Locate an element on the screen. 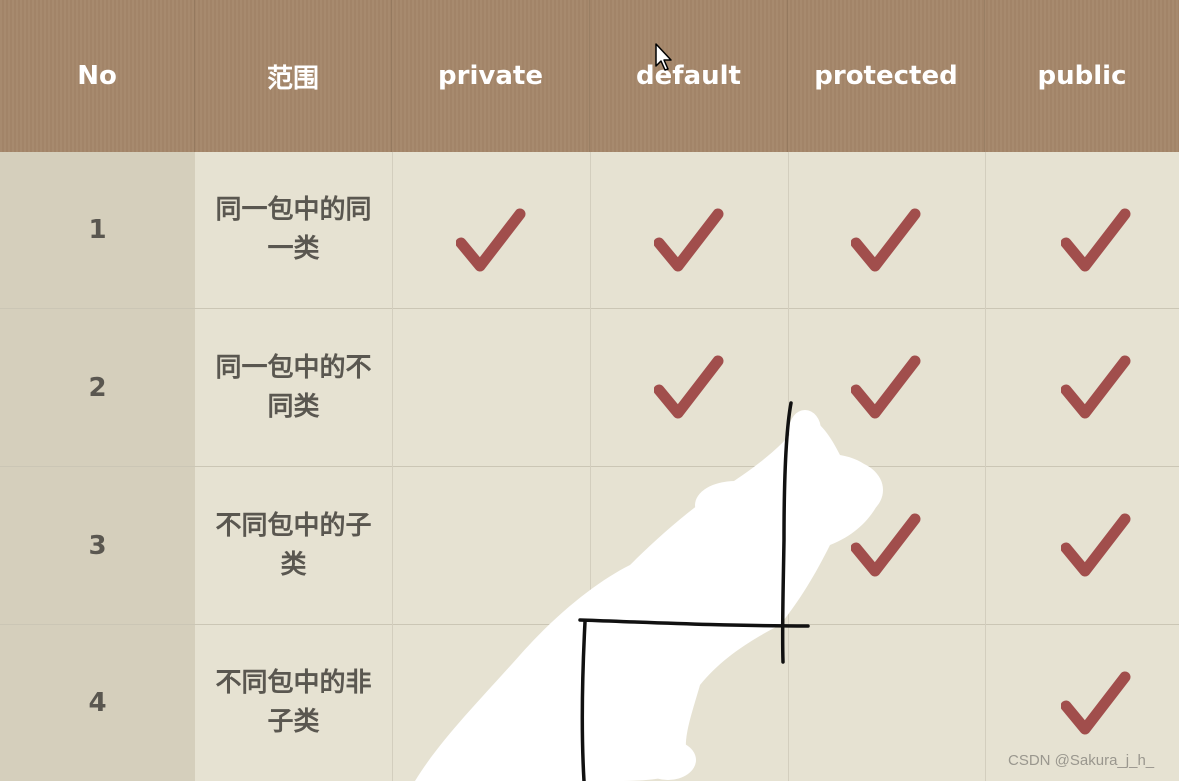  header-private: private is located at coordinates (491, 76).